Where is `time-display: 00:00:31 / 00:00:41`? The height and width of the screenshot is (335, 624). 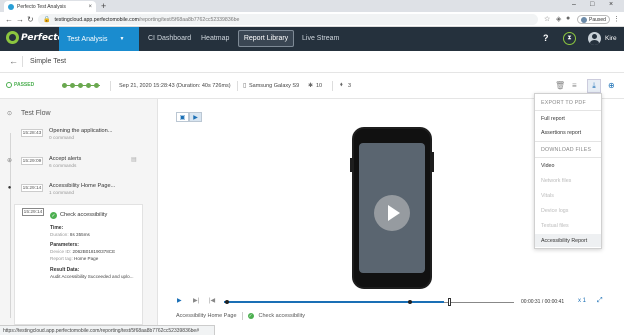
time-display: 00:00:31 / 00:00:41 is located at coordinates (543, 302).